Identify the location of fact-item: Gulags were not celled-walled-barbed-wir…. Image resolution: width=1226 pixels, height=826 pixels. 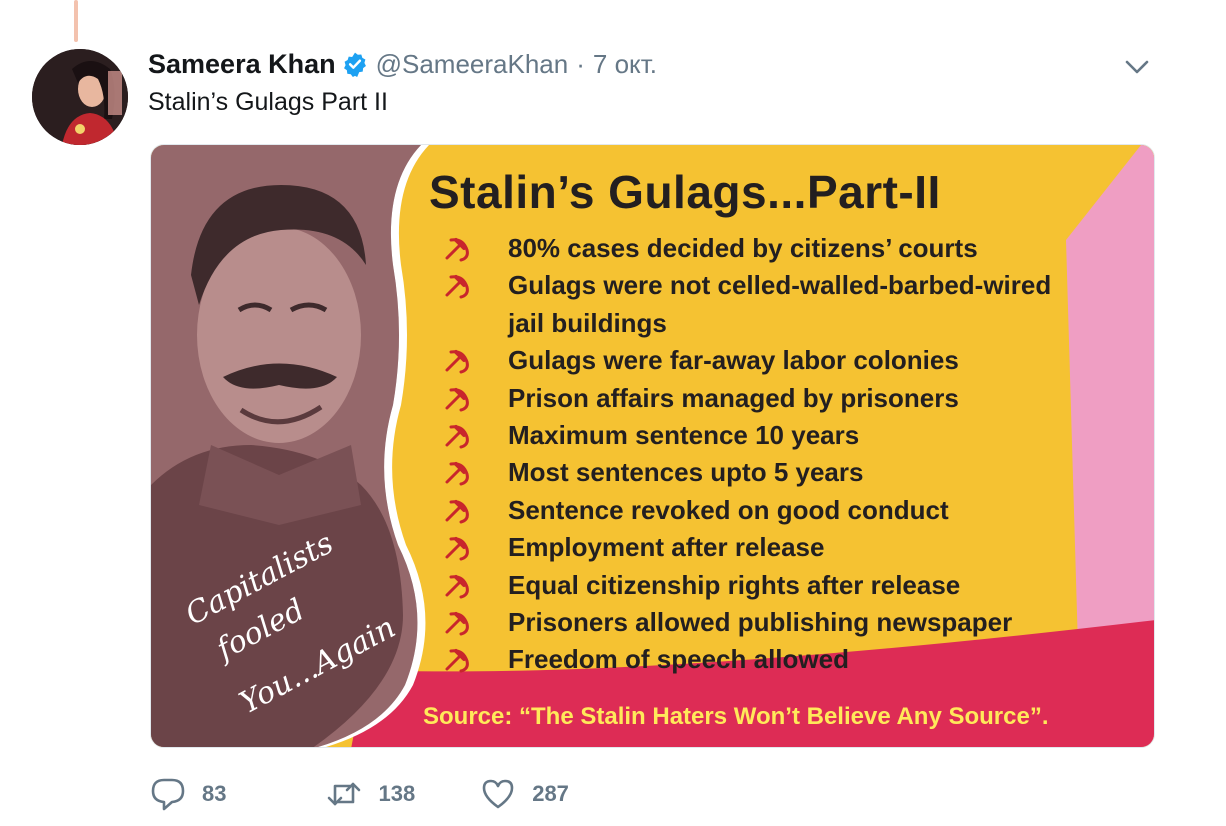
(747, 285).